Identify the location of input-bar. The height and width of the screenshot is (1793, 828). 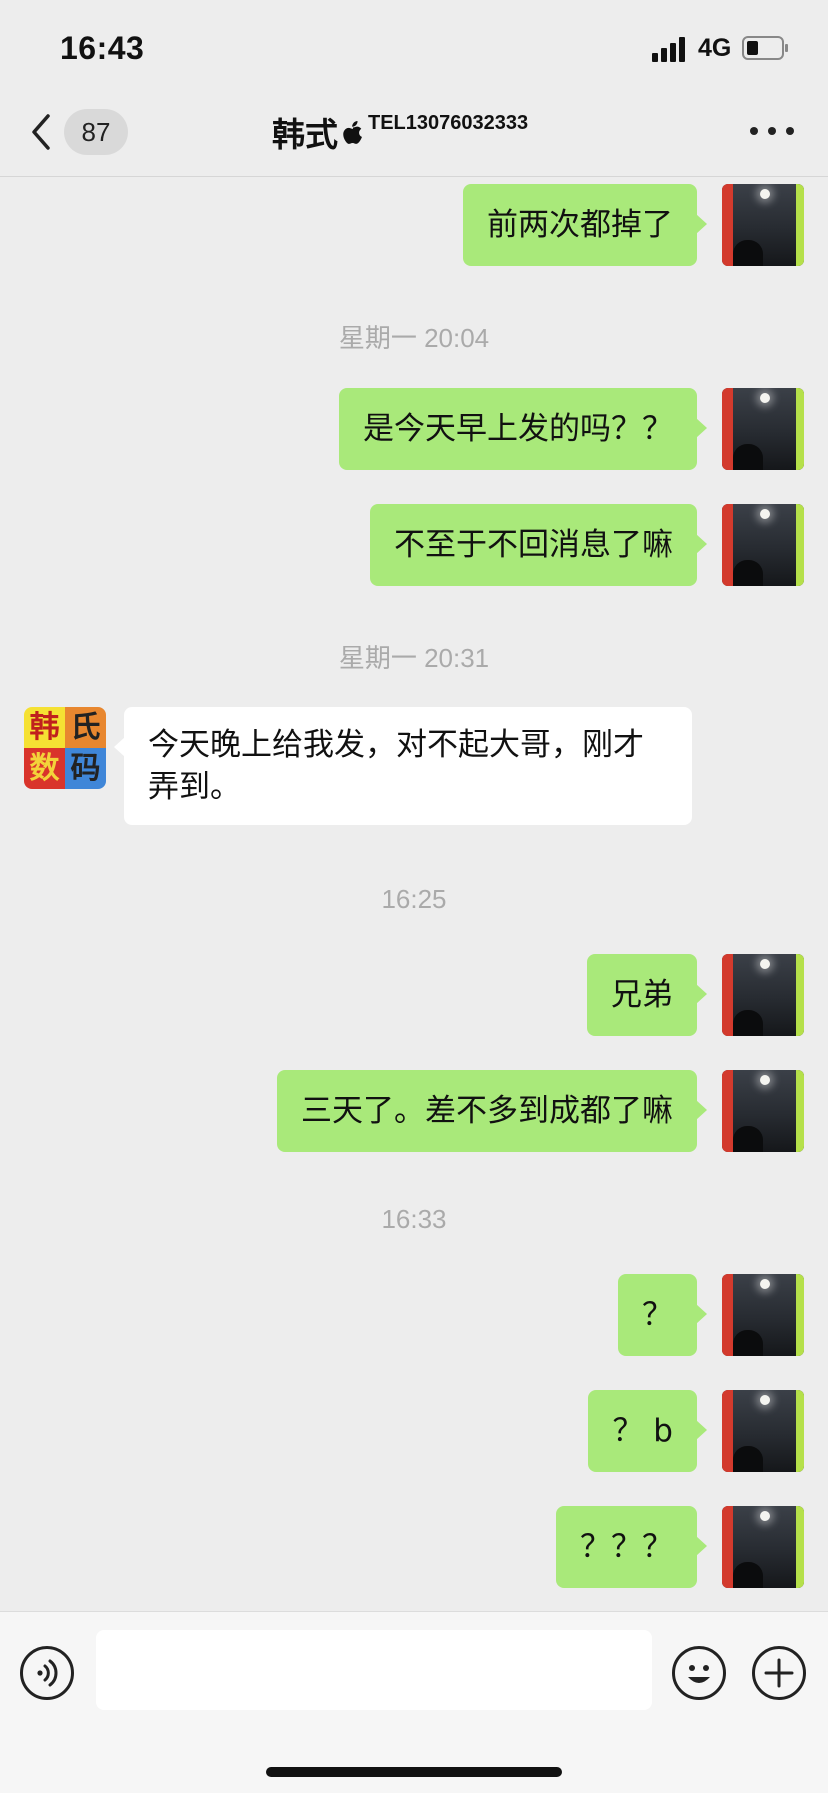
(414, 1702).